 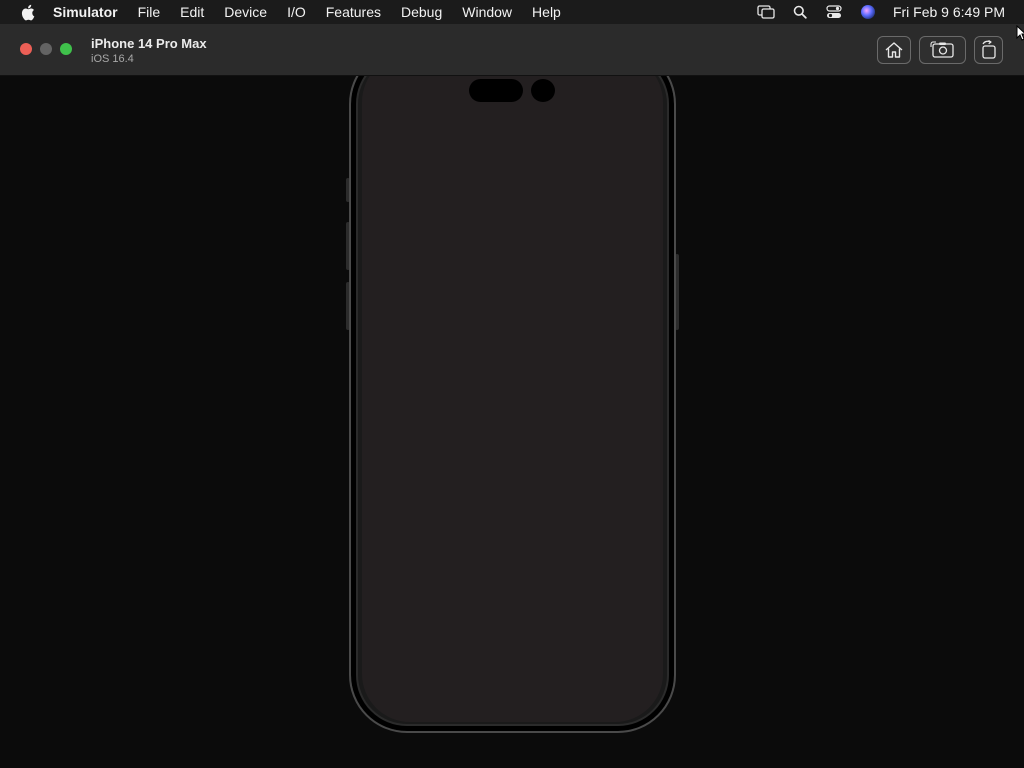 I want to click on device-name: iPhone 14 Pro Max, so click(x=149, y=43).